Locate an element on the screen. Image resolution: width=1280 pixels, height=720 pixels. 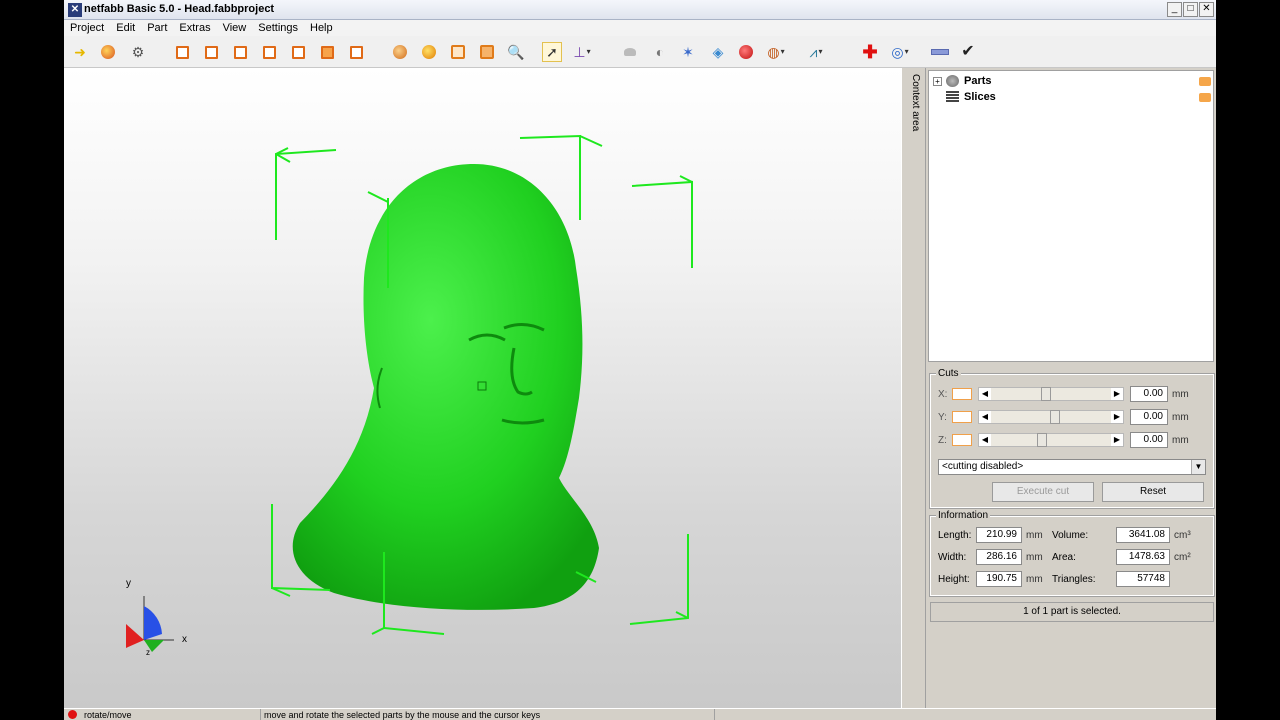
expand-icon: + is located at coordinates (937, 81).